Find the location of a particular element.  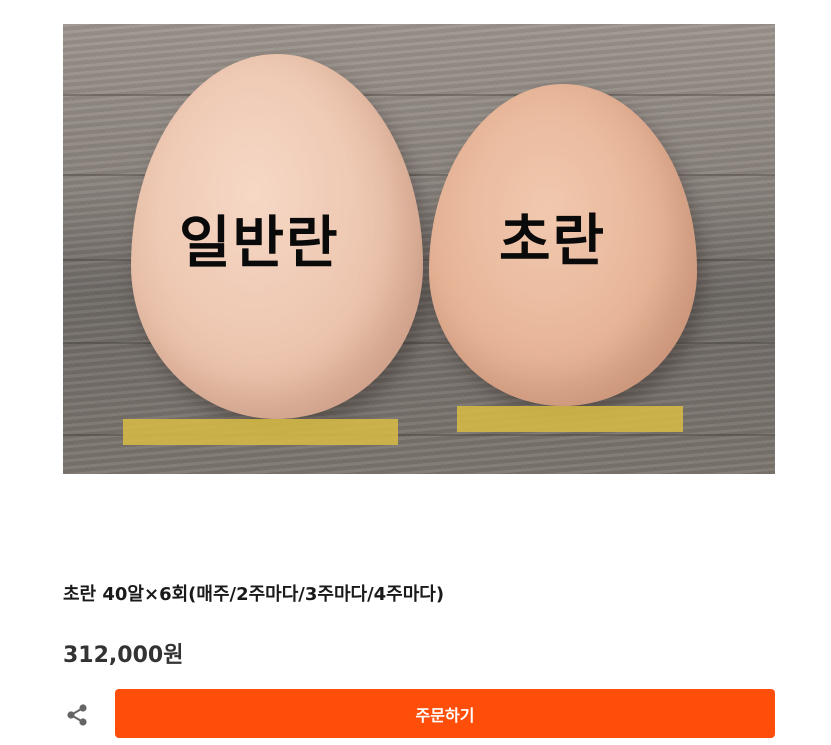

product-title: 초란 40알×6회(매주/2주마다/3주마다/4주마다) is located at coordinates (254, 594).